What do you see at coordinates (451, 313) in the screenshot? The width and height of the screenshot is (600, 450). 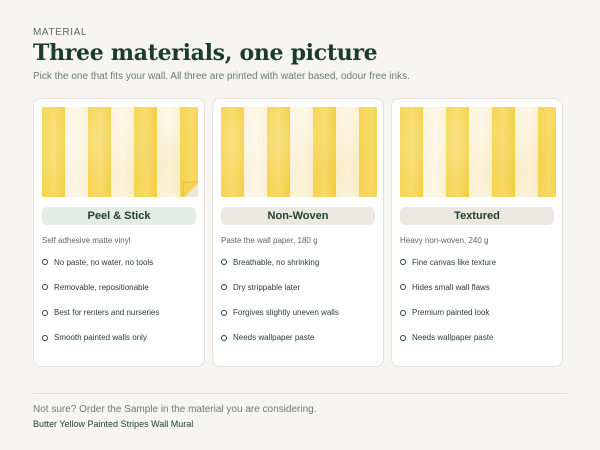 I see `feature-text: Premium painted look` at bounding box center [451, 313].